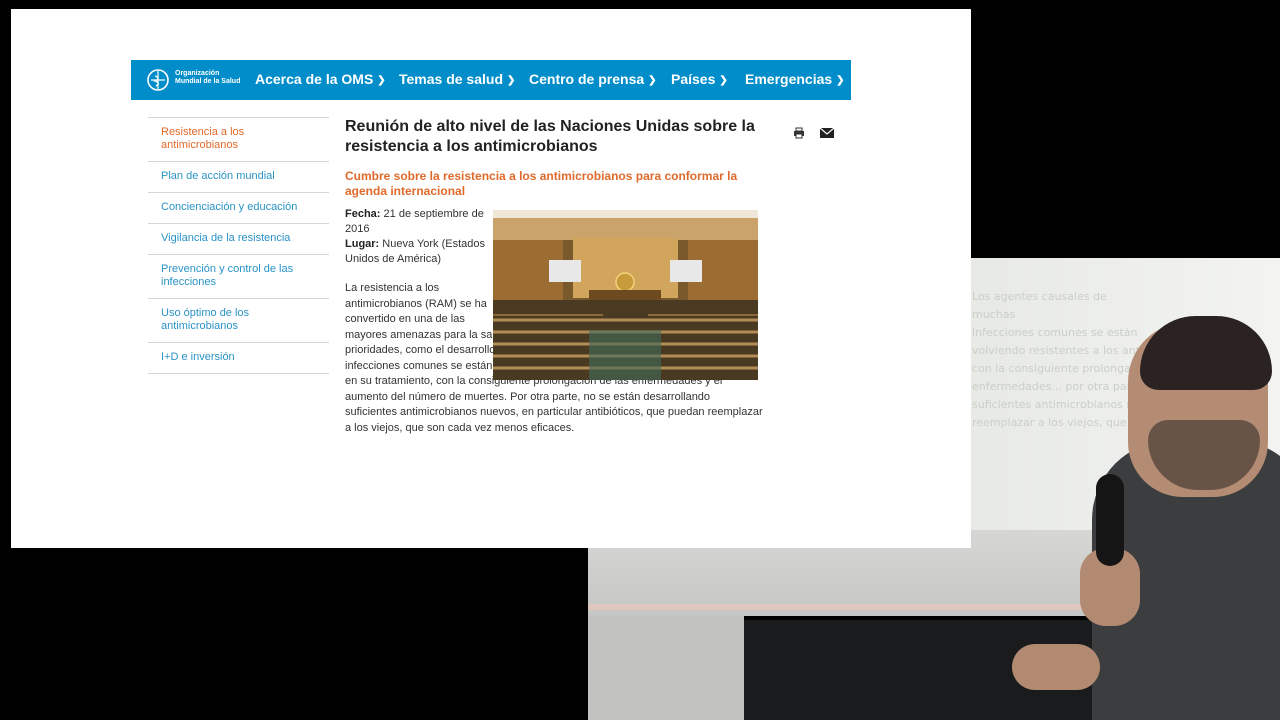 The height and width of the screenshot is (720, 1280). What do you see at coordinates (238, 176) in the screenshot?
I see `sidebar-item-plan: Plan de acción mundial` at bounding box center [238, 176].